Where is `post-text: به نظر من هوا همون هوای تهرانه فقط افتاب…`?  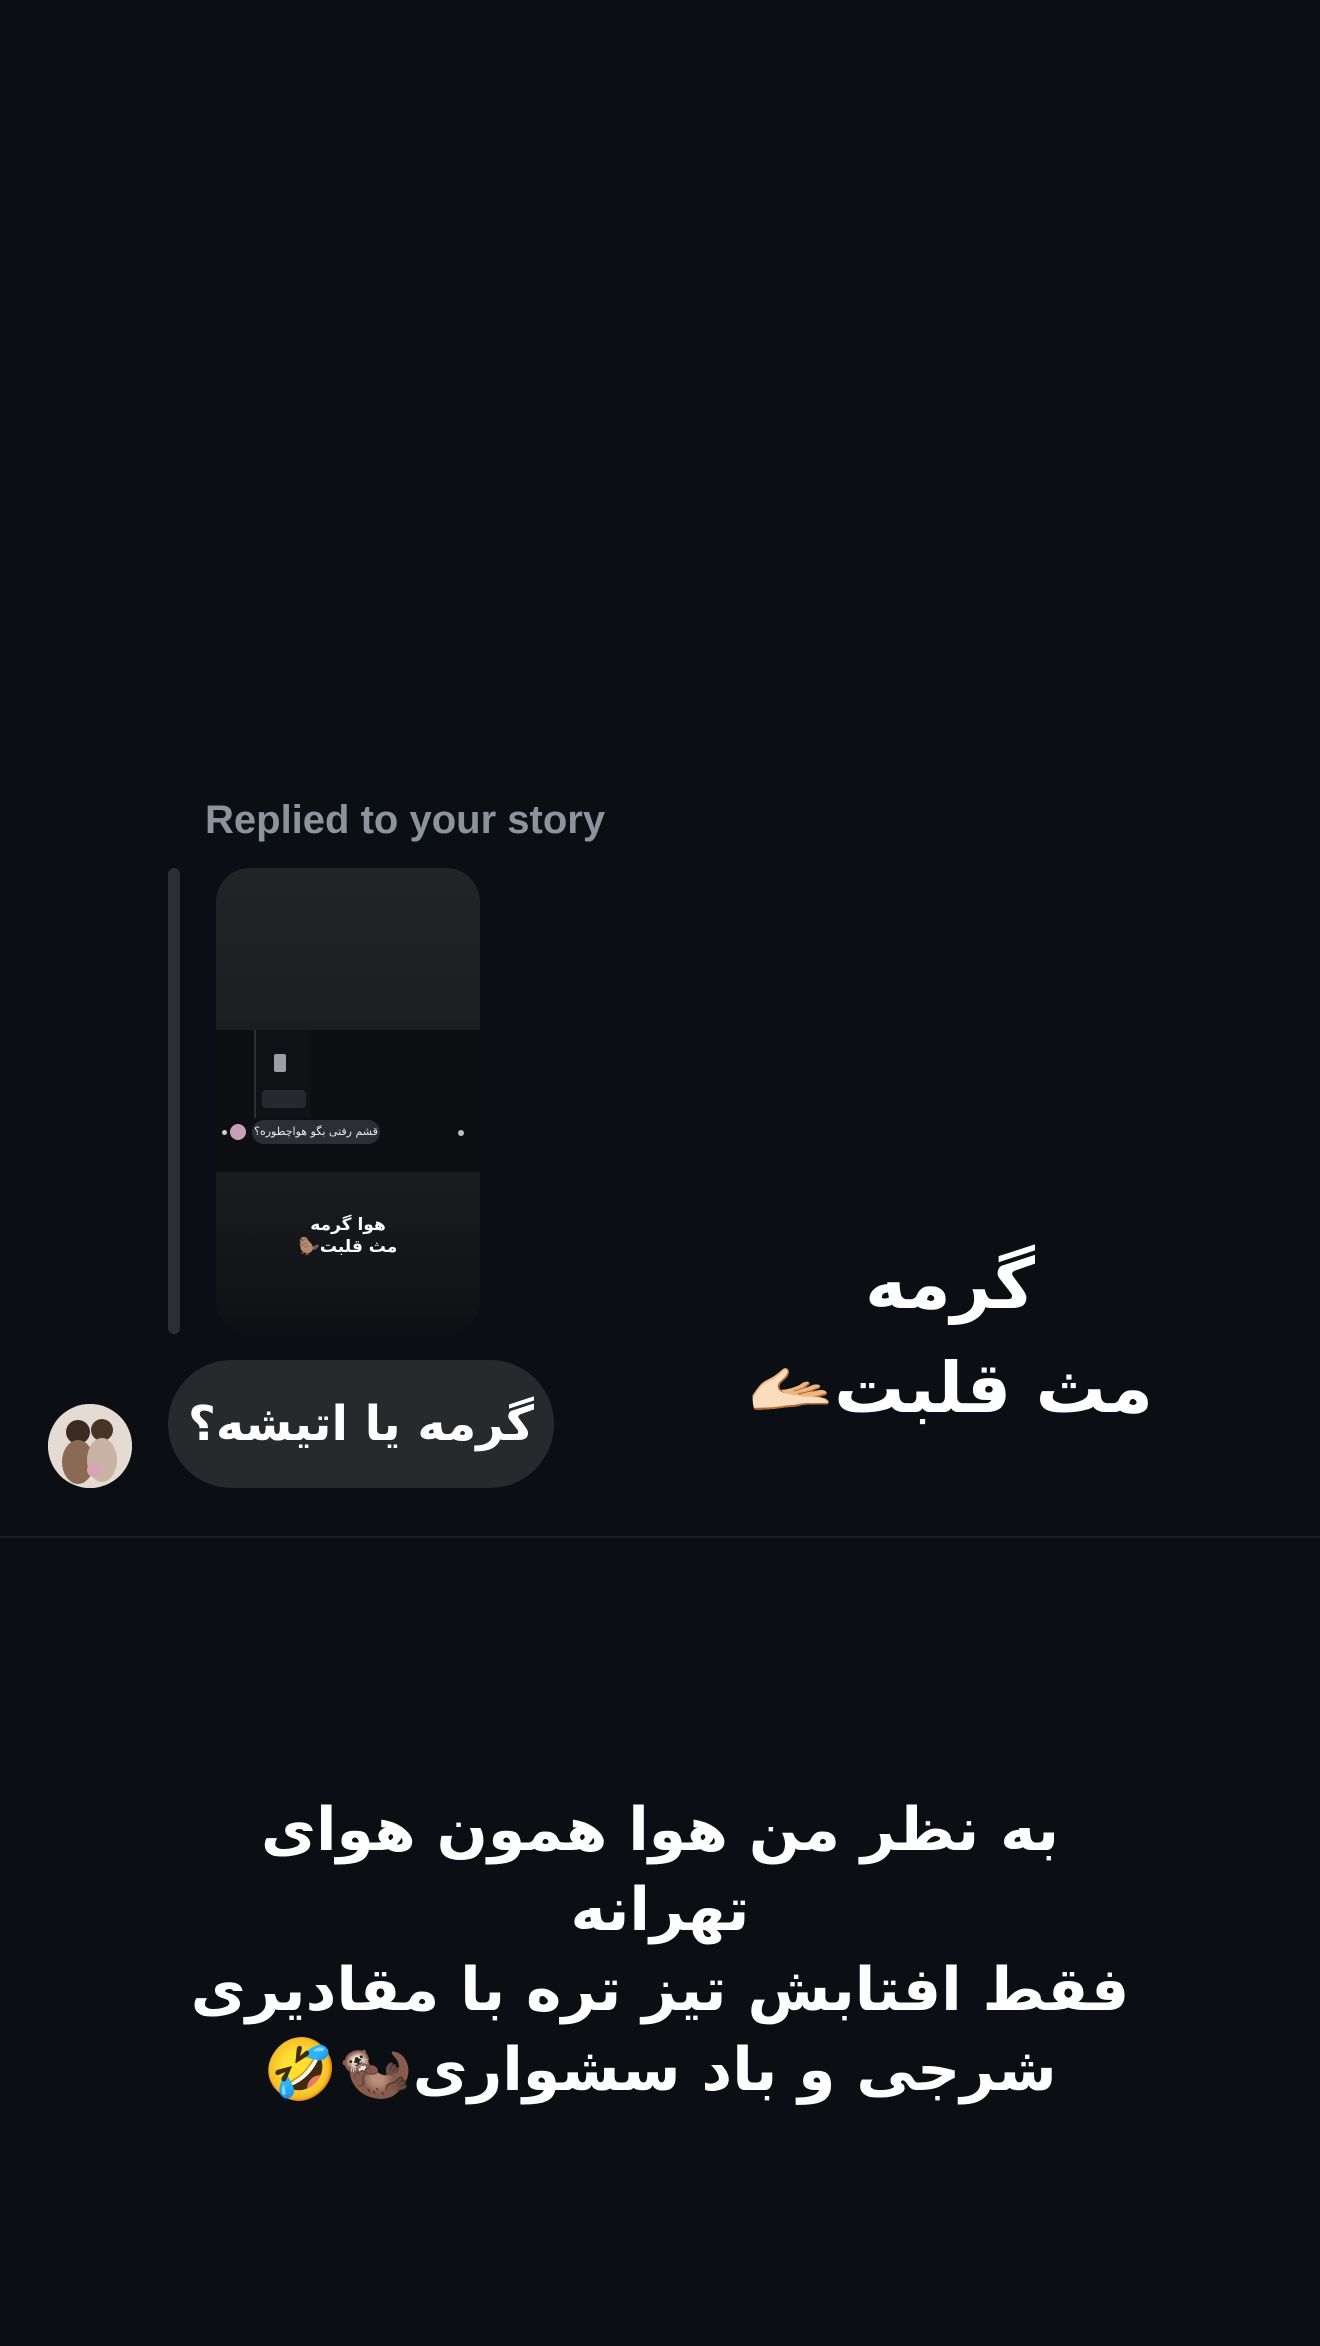
post-text: به نظر من هوا همون هوای تهرانه فقط افتاب… is located at coordinates (660, 1950).